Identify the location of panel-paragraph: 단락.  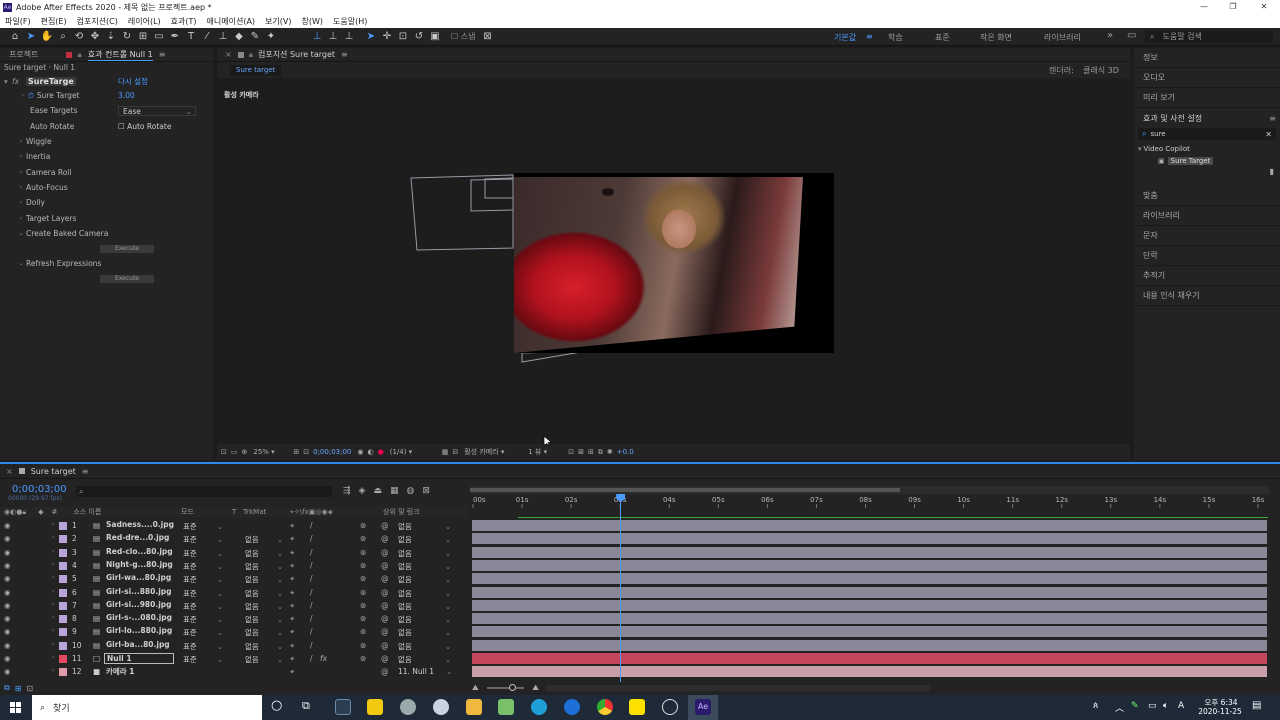
(1207, 256).